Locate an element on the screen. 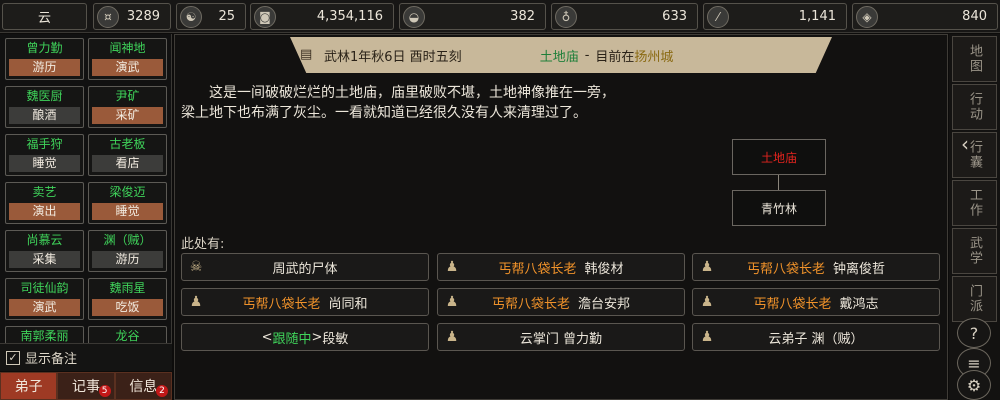  nav-martial: 武学 is located at coordinates (974, 251).